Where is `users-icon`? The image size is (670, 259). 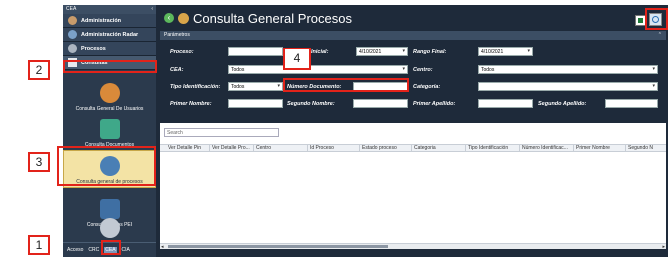 users-icon is located at coordinates (109, 93).